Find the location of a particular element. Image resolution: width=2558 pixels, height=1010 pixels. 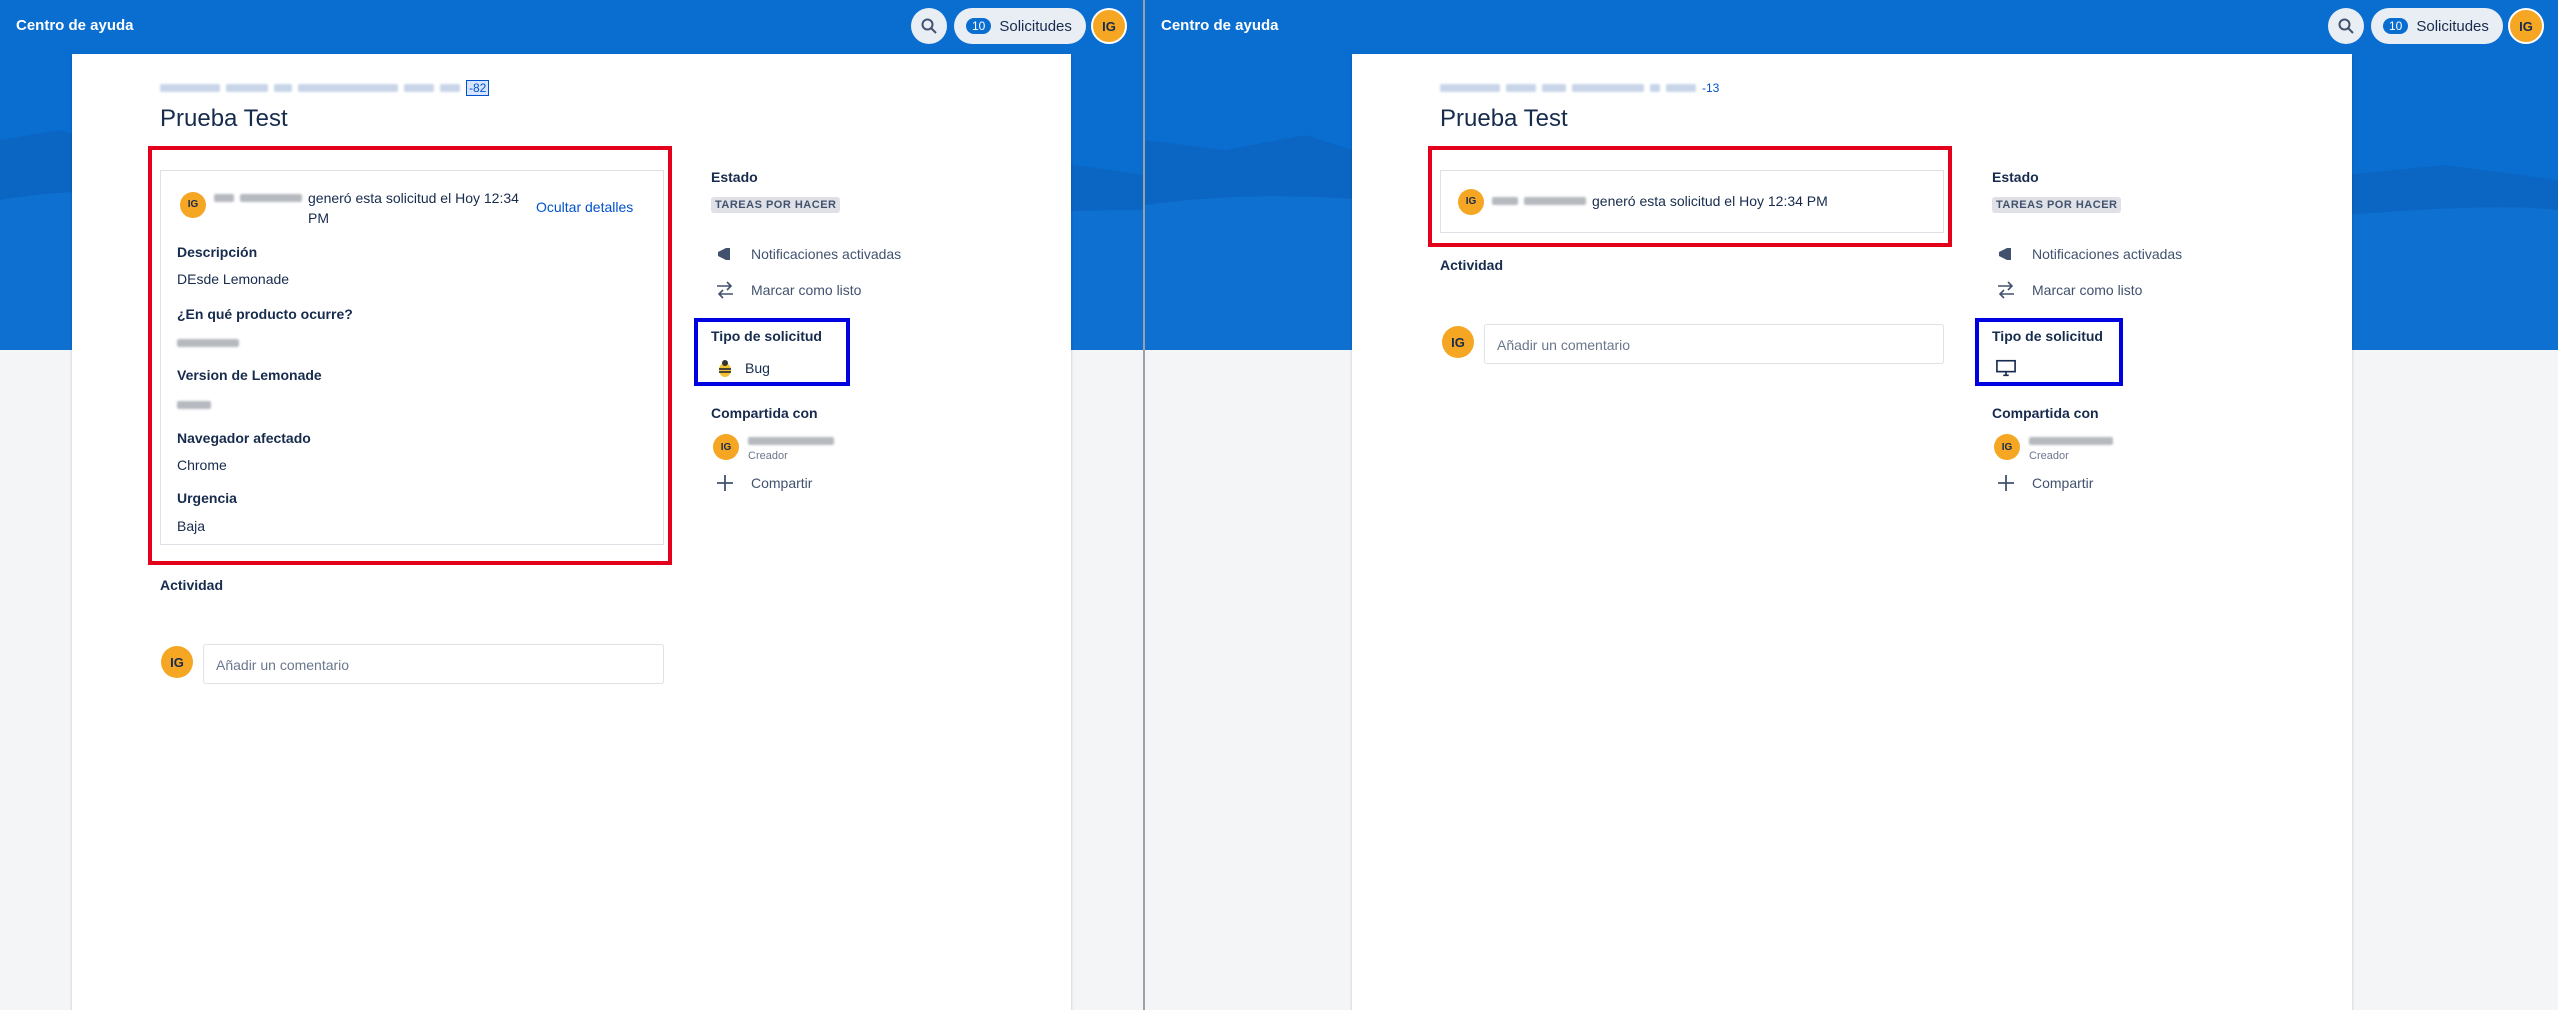

breadcrumb: -82 is located at coordinates (325, 88).